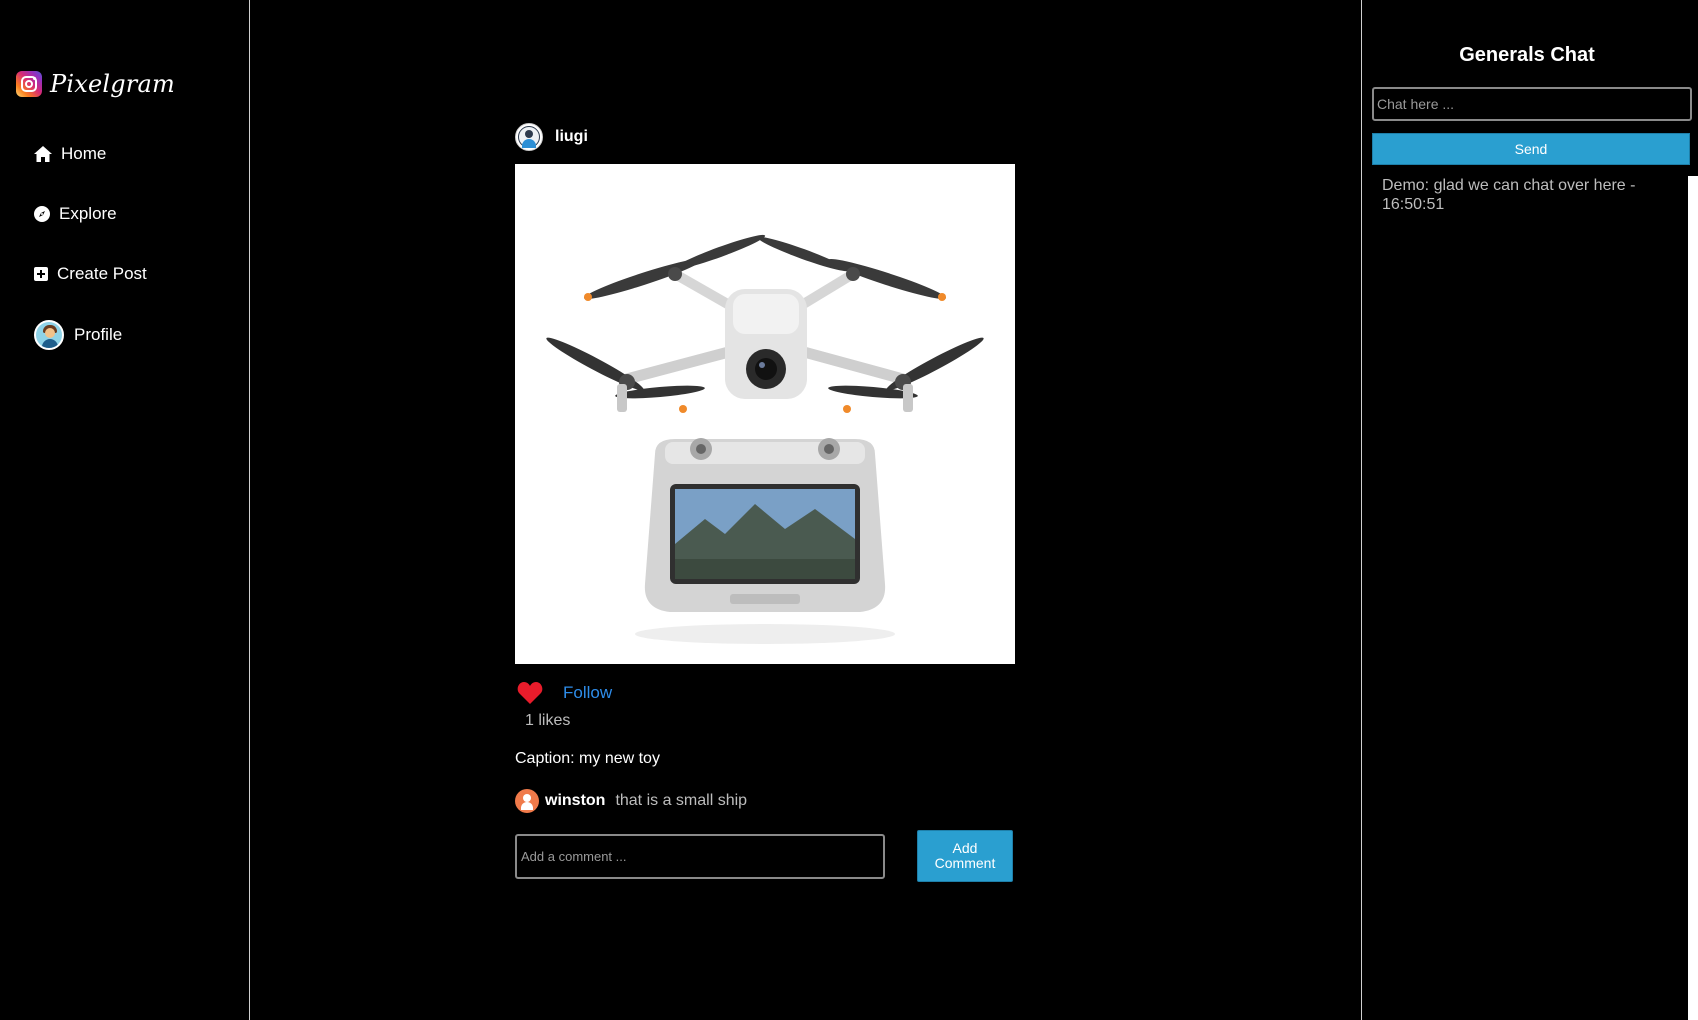 This screenshot has height=1020, width=1698. I want to click on comment-avatar, so click(527, 801).